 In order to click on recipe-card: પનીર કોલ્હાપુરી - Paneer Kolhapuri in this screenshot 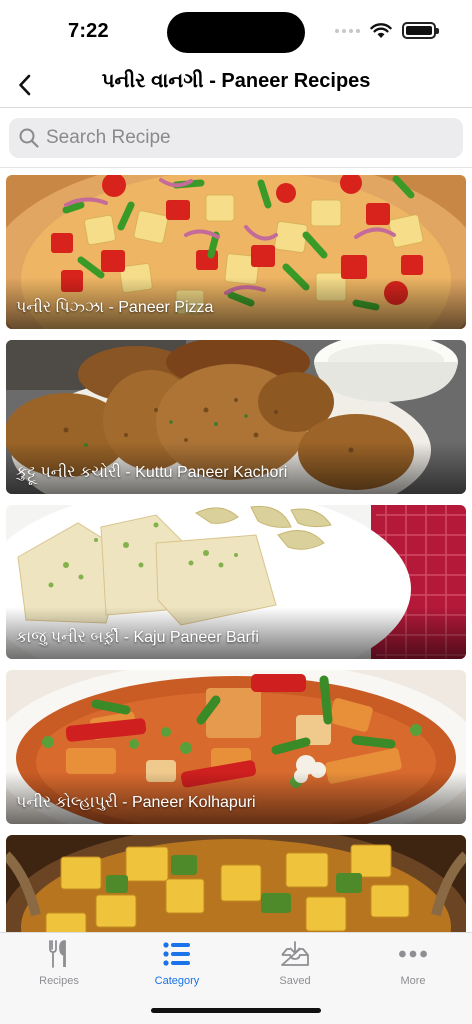, I will do `click(236, 747)`.